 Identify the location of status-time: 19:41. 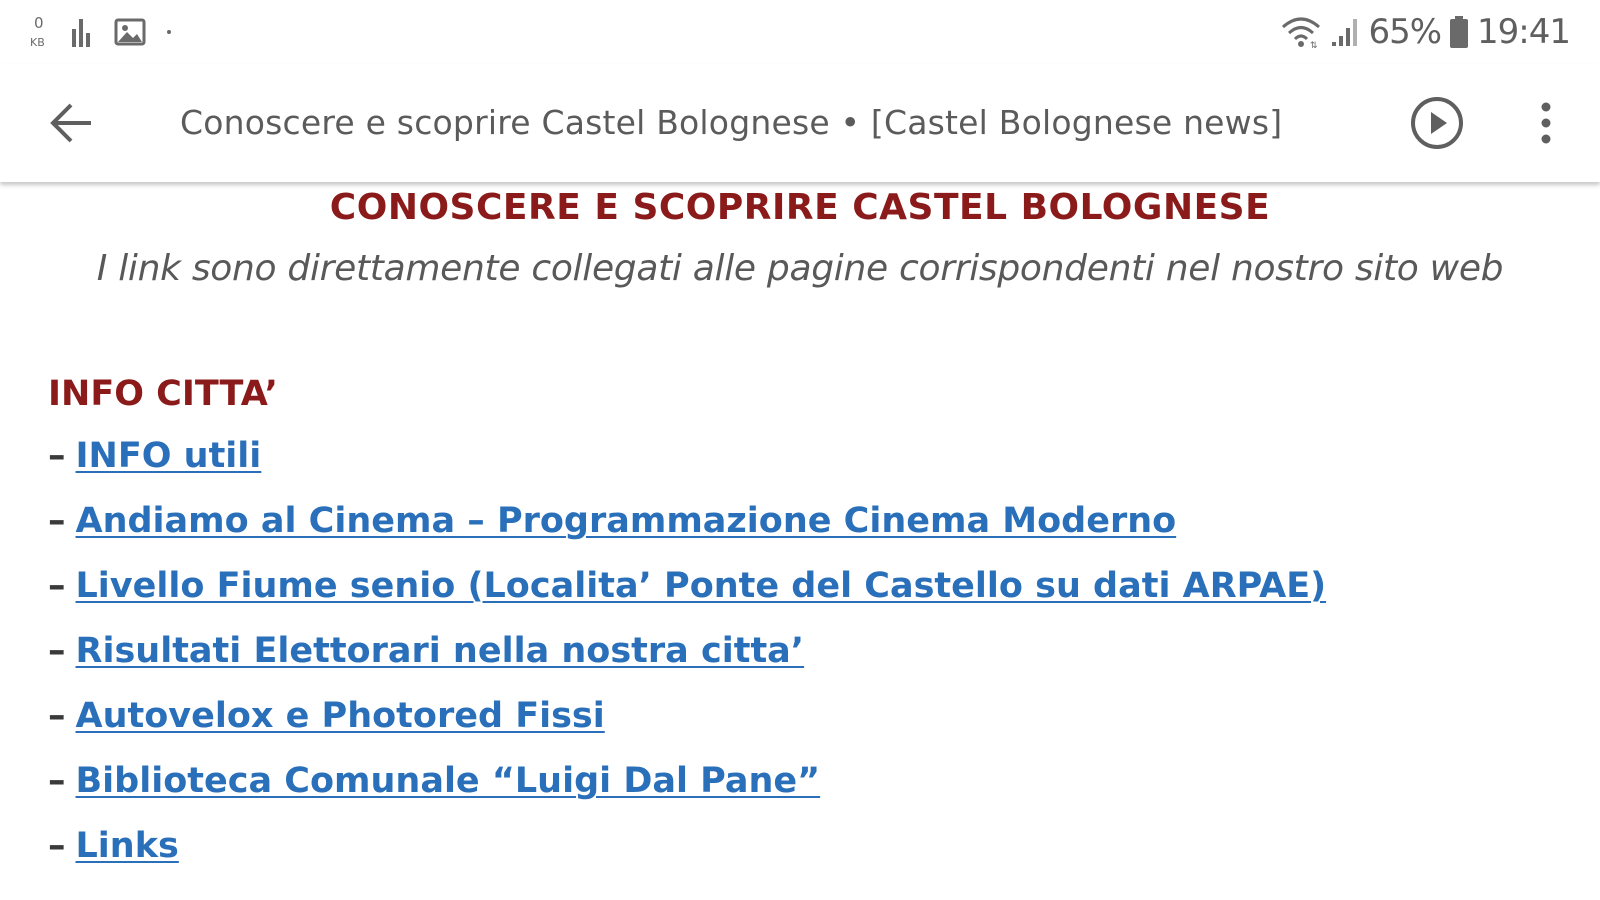
(1524, 32).